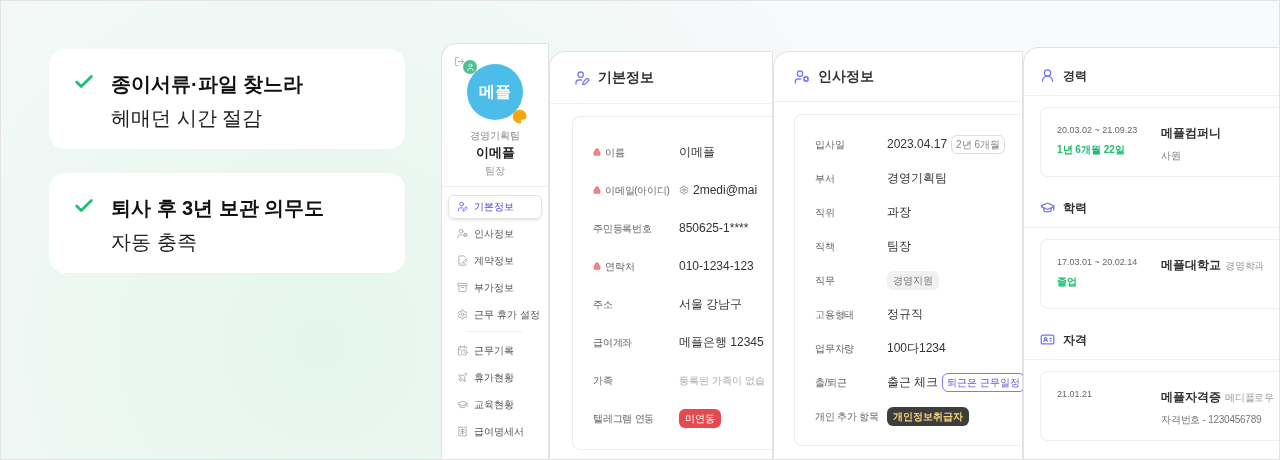 The height and width of the screenshot is (460, 1280). What do you see at coordinates (495, 233) in the screenshot?
I see `sidebar-item: 인사정보` at bounding box center [495, 233].